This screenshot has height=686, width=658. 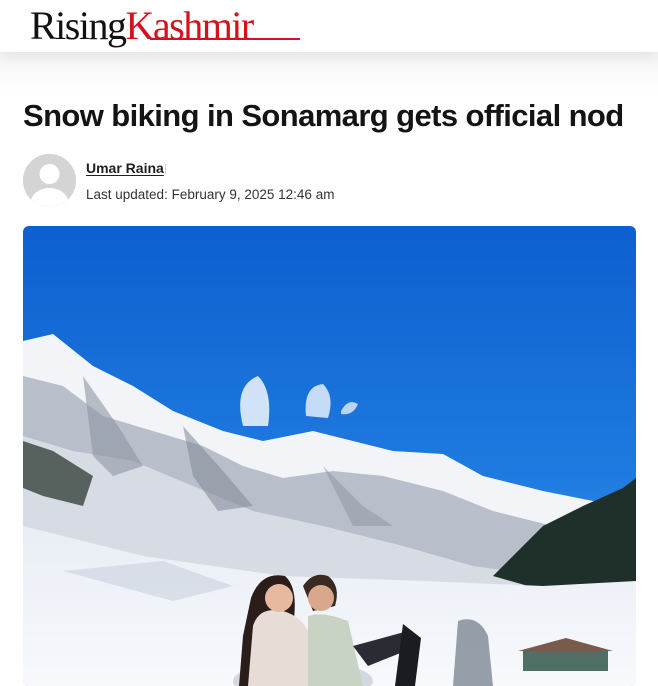 I want to click on default-user-avatar-icon, so click(x=49, y=180).